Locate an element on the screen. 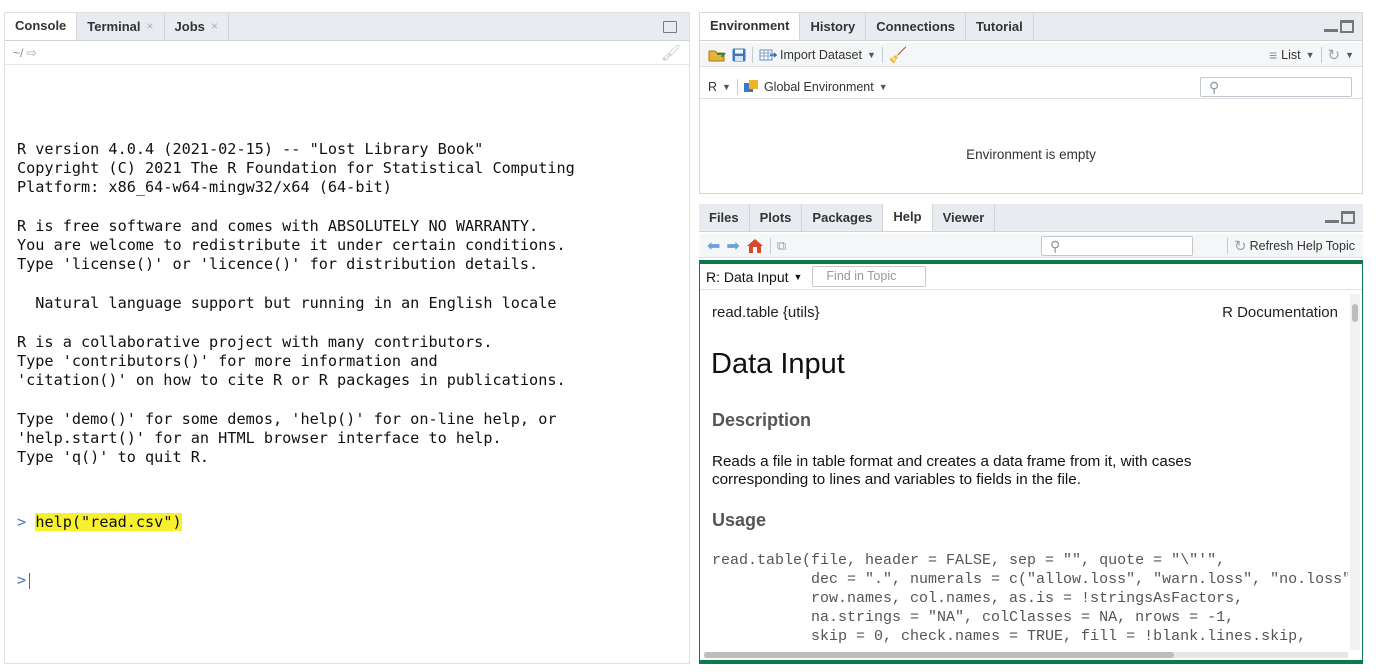 The height and width of the screenshot is (672, 1376). refresh-help-topic-button: Refresh Help Topic is located at coordinates (1302, 246).